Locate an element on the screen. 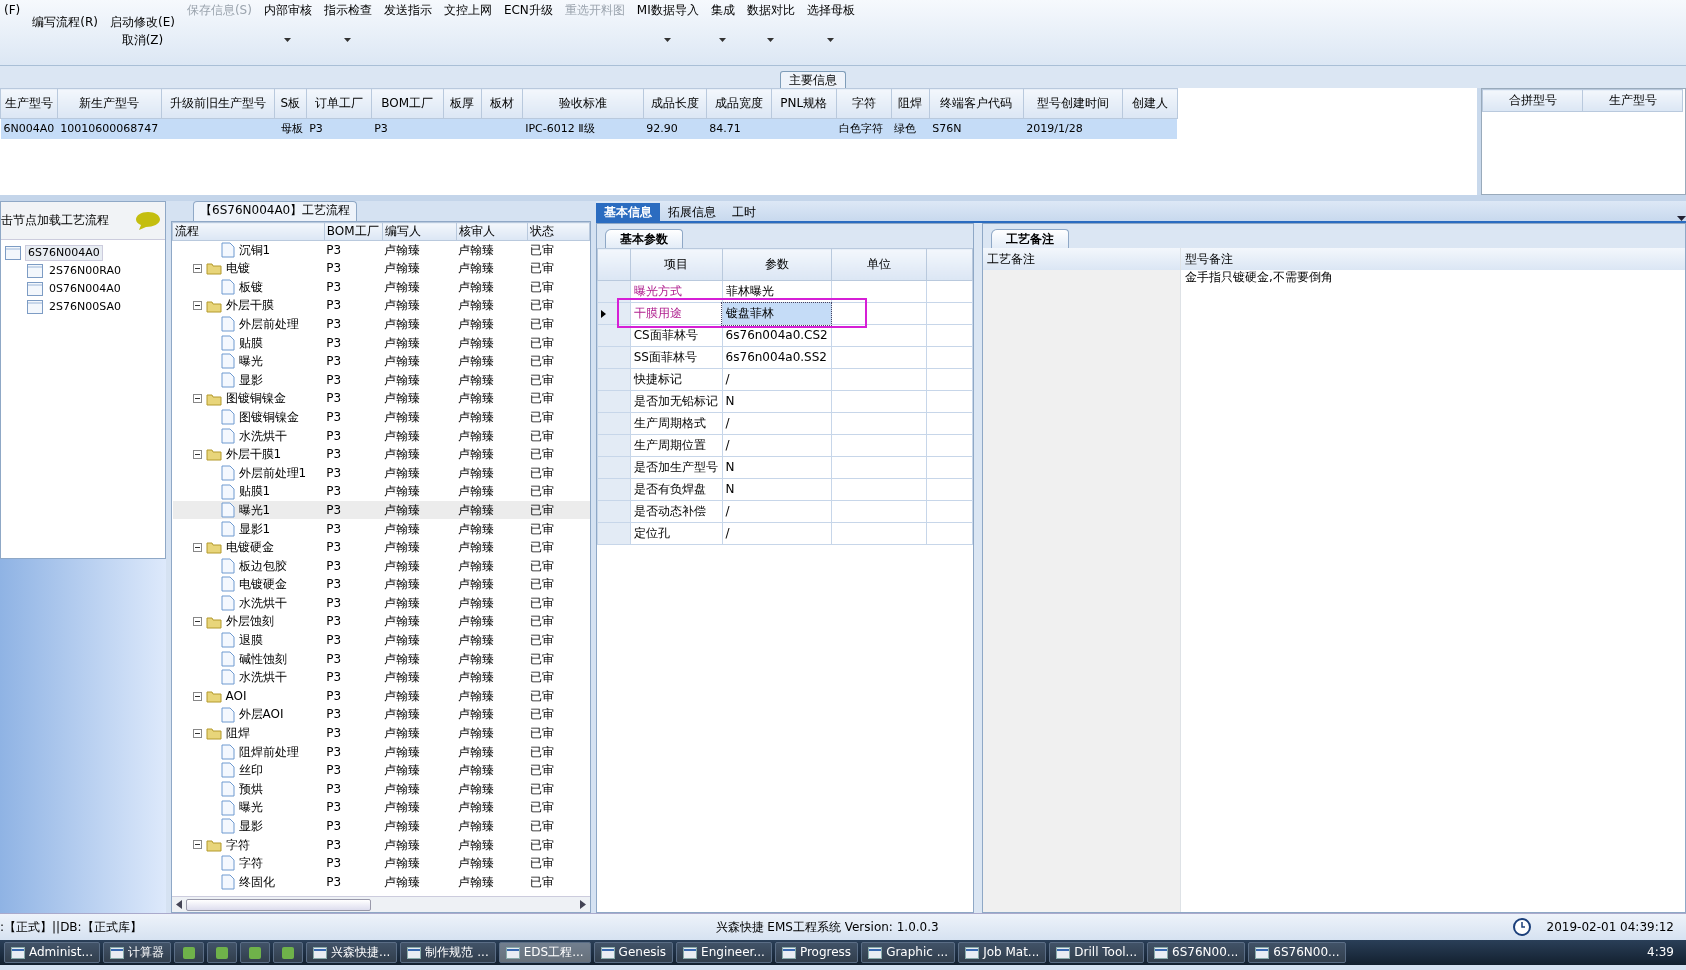 The height and width of the screenshot is (970, 1686). column-header: 参数 is located at coordinates (777, 264).